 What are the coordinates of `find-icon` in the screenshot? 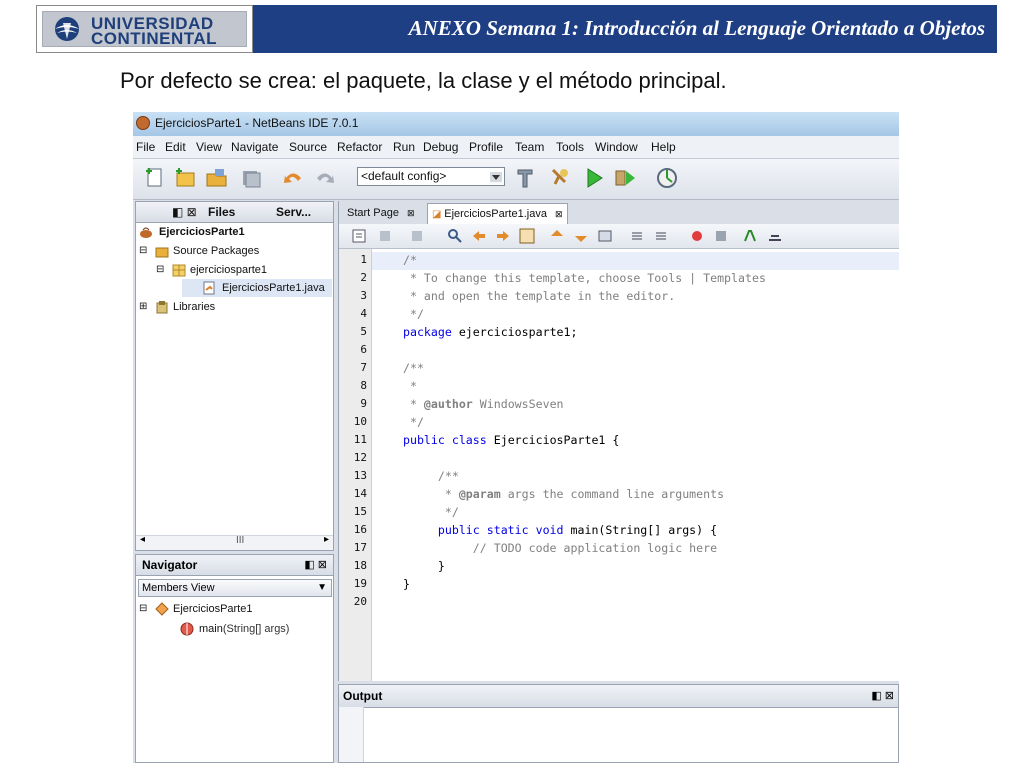 It's located at (455, 236).